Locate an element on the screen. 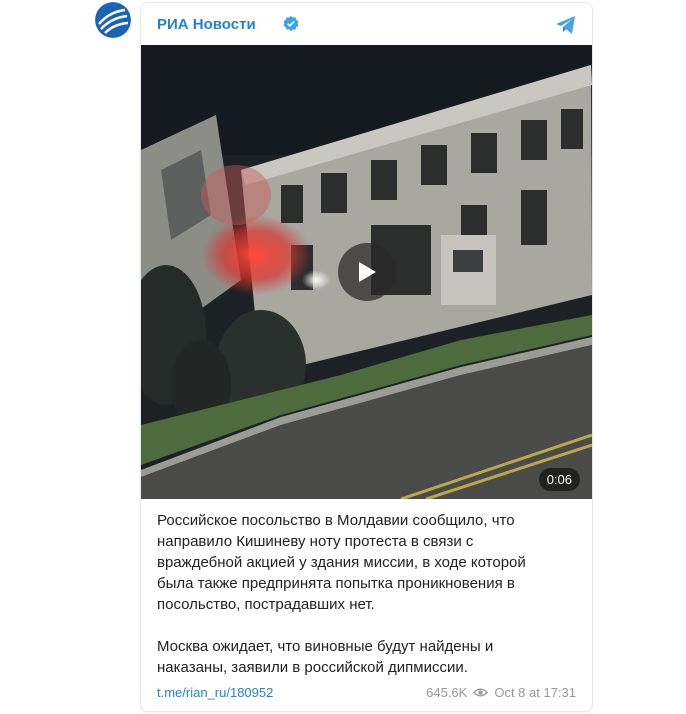 Image resolution: width=686 pixels, height=714 pixels. post-meta: 645.6K Oct 8 at 17:31 is located at coordinates (501, 692).